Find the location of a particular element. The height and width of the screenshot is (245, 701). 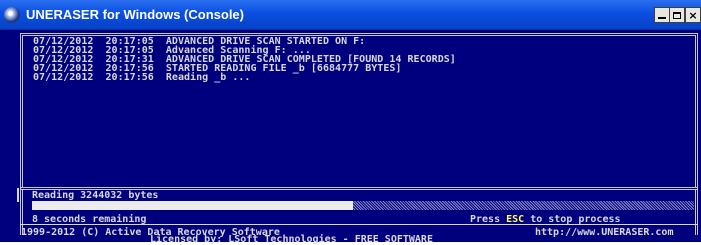

footer-divider is located at coordinates (359, 224).